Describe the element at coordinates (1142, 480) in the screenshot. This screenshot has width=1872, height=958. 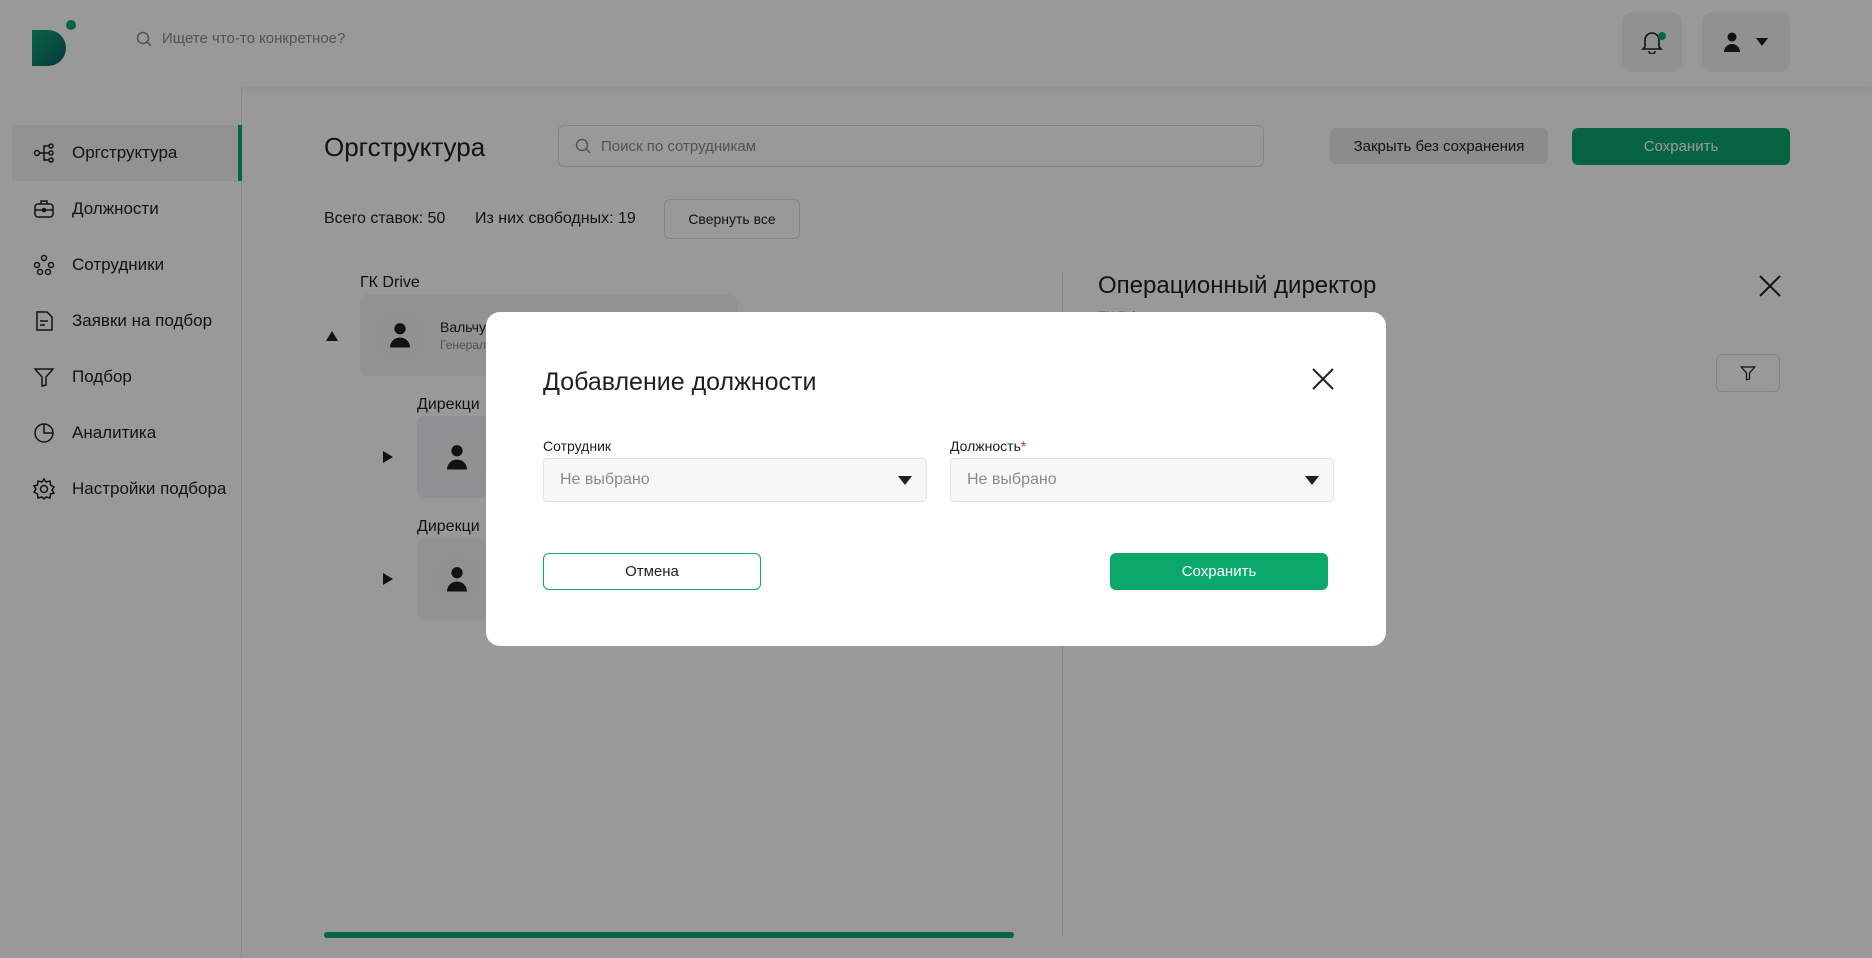
I see `position-select: Не выбрано` at that location.